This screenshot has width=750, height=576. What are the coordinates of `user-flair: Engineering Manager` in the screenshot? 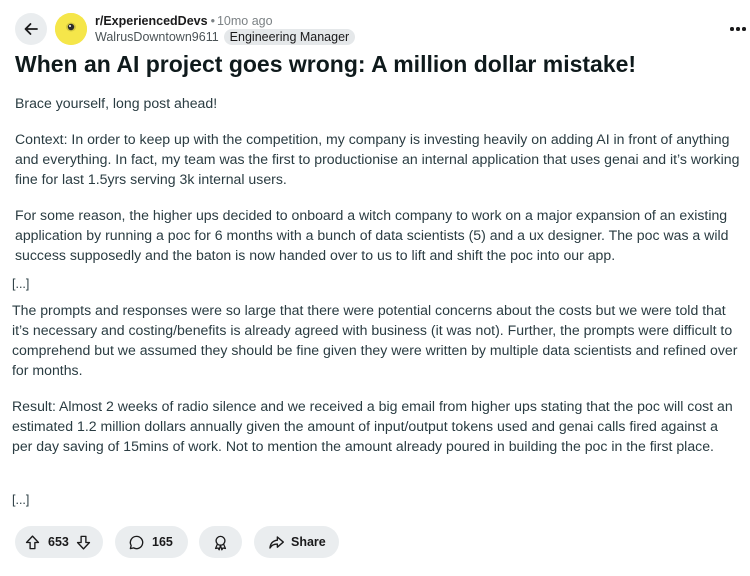 It's located at (289, 37).